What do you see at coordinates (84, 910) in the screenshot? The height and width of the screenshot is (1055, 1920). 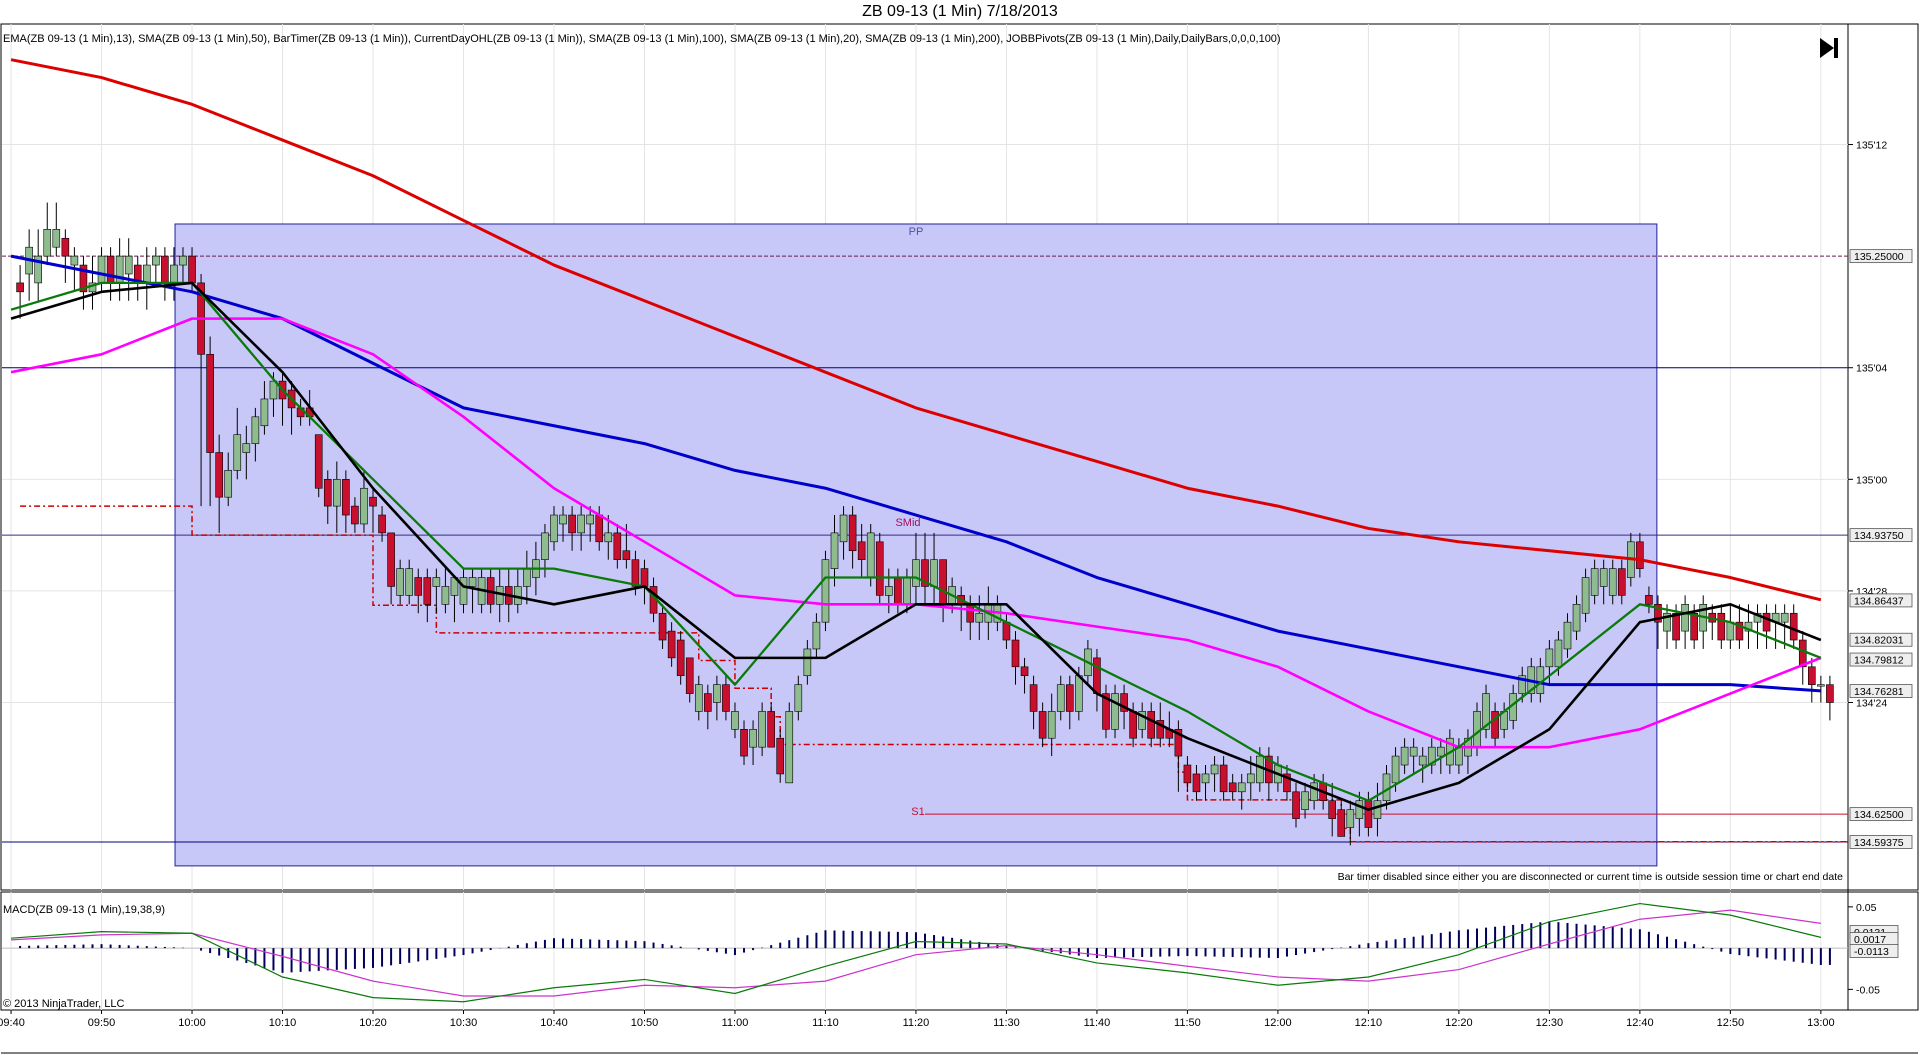 I see `macd-legend: MACD(ZB 09-13 (1 Min),19,38,9)` at bounding box center [84, 910].